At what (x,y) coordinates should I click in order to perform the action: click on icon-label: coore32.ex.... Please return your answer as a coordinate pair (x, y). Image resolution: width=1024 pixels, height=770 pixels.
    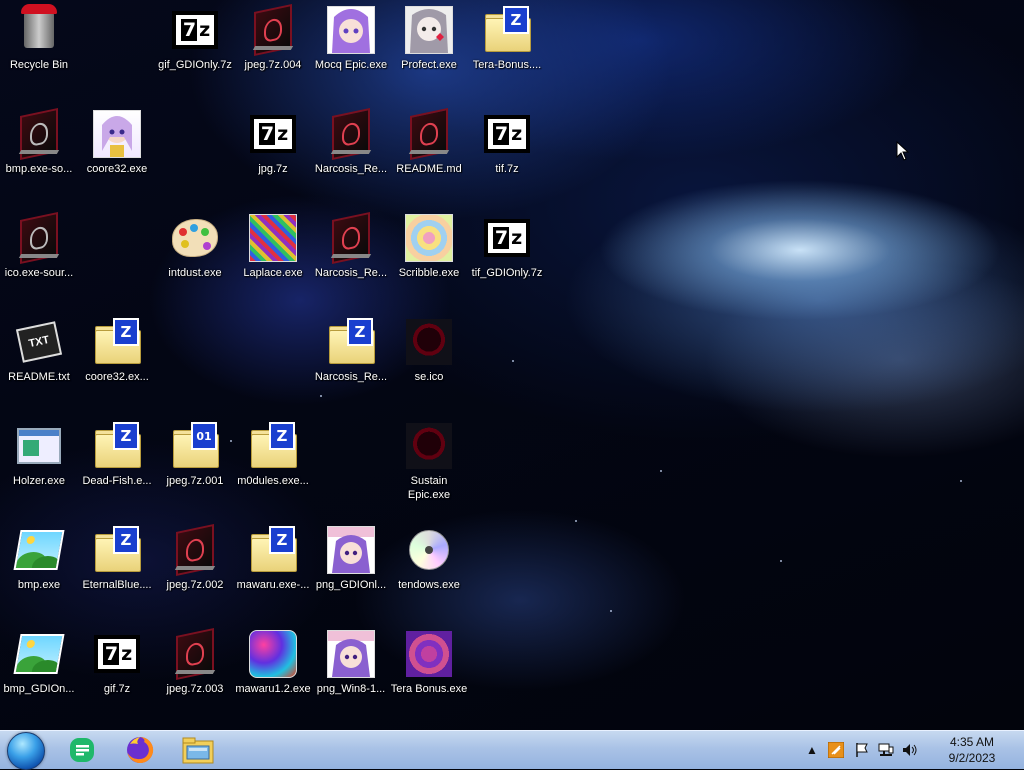
    Looking at the image, I should click on (117, 377).